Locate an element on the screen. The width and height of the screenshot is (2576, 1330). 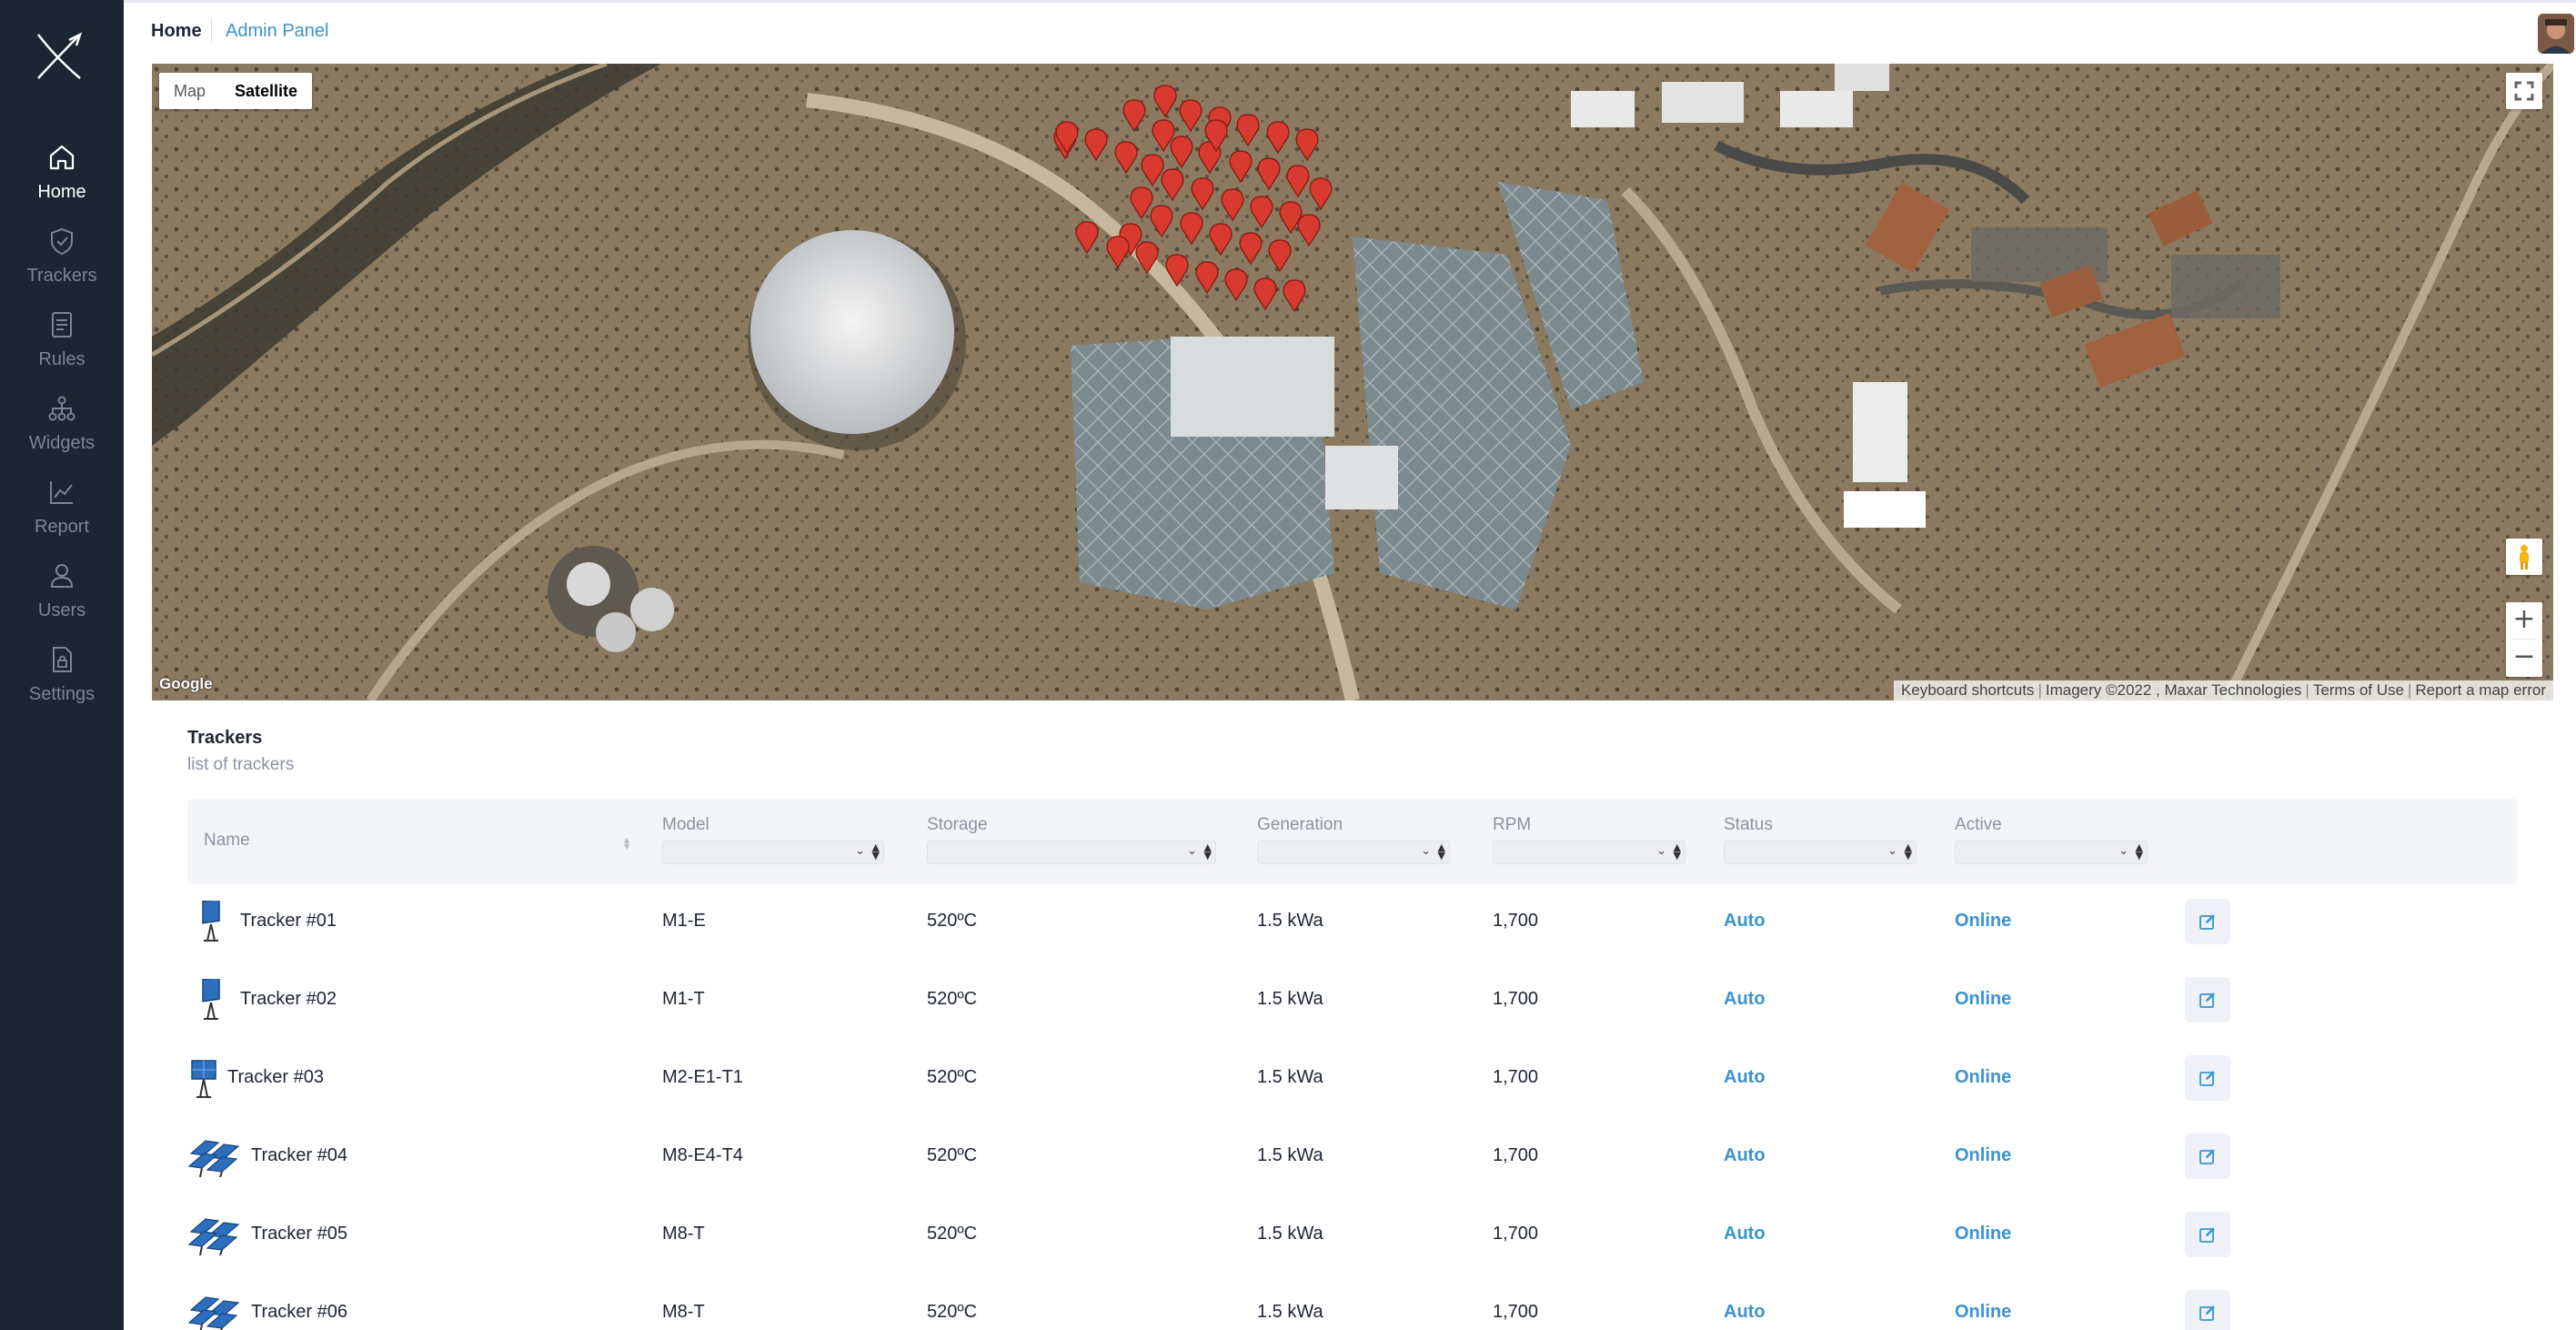
column-header-status: Status is located at coordinates (1748, 824).